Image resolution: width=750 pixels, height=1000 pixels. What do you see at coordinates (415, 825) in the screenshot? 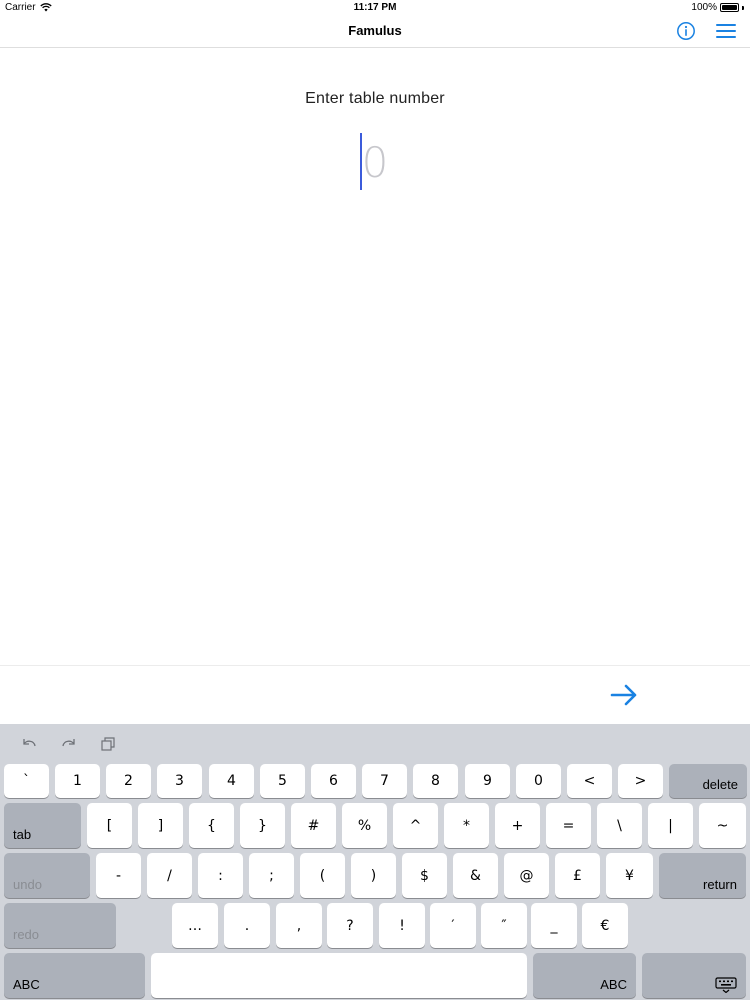
I see `key-caret: ^` at bounding box center [415, 825].